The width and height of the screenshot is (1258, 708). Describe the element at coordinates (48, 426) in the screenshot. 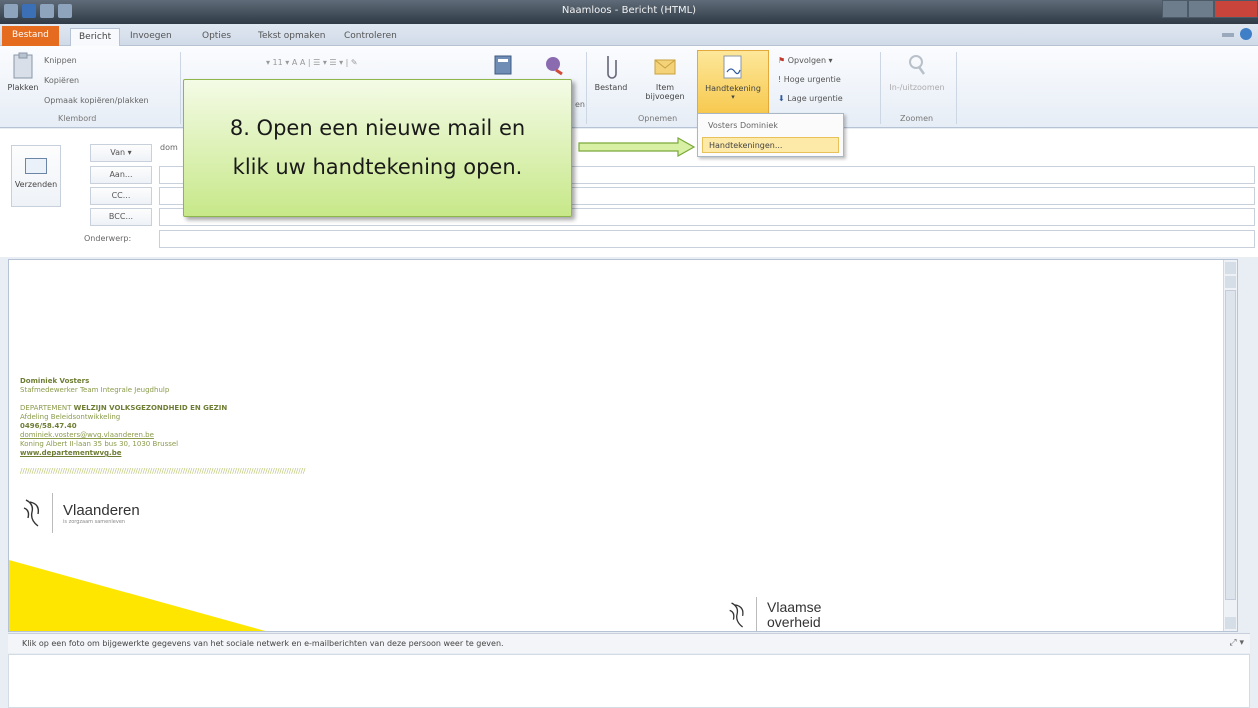

I see `signature-phone: 0496/58.47.40` at that location.